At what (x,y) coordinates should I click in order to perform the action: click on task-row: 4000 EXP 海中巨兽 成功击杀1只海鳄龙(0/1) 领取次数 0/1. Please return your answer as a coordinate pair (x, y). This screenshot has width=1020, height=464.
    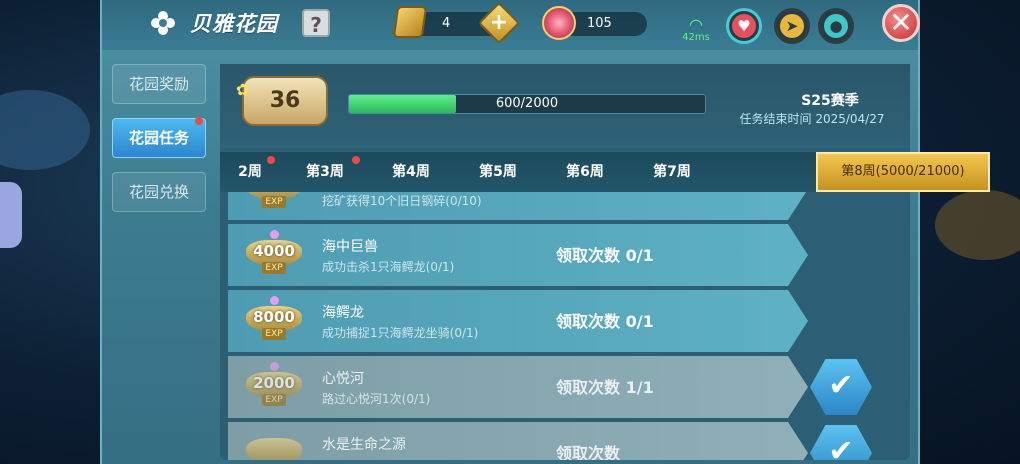
    Looking at the image, I should click on (518, 255).